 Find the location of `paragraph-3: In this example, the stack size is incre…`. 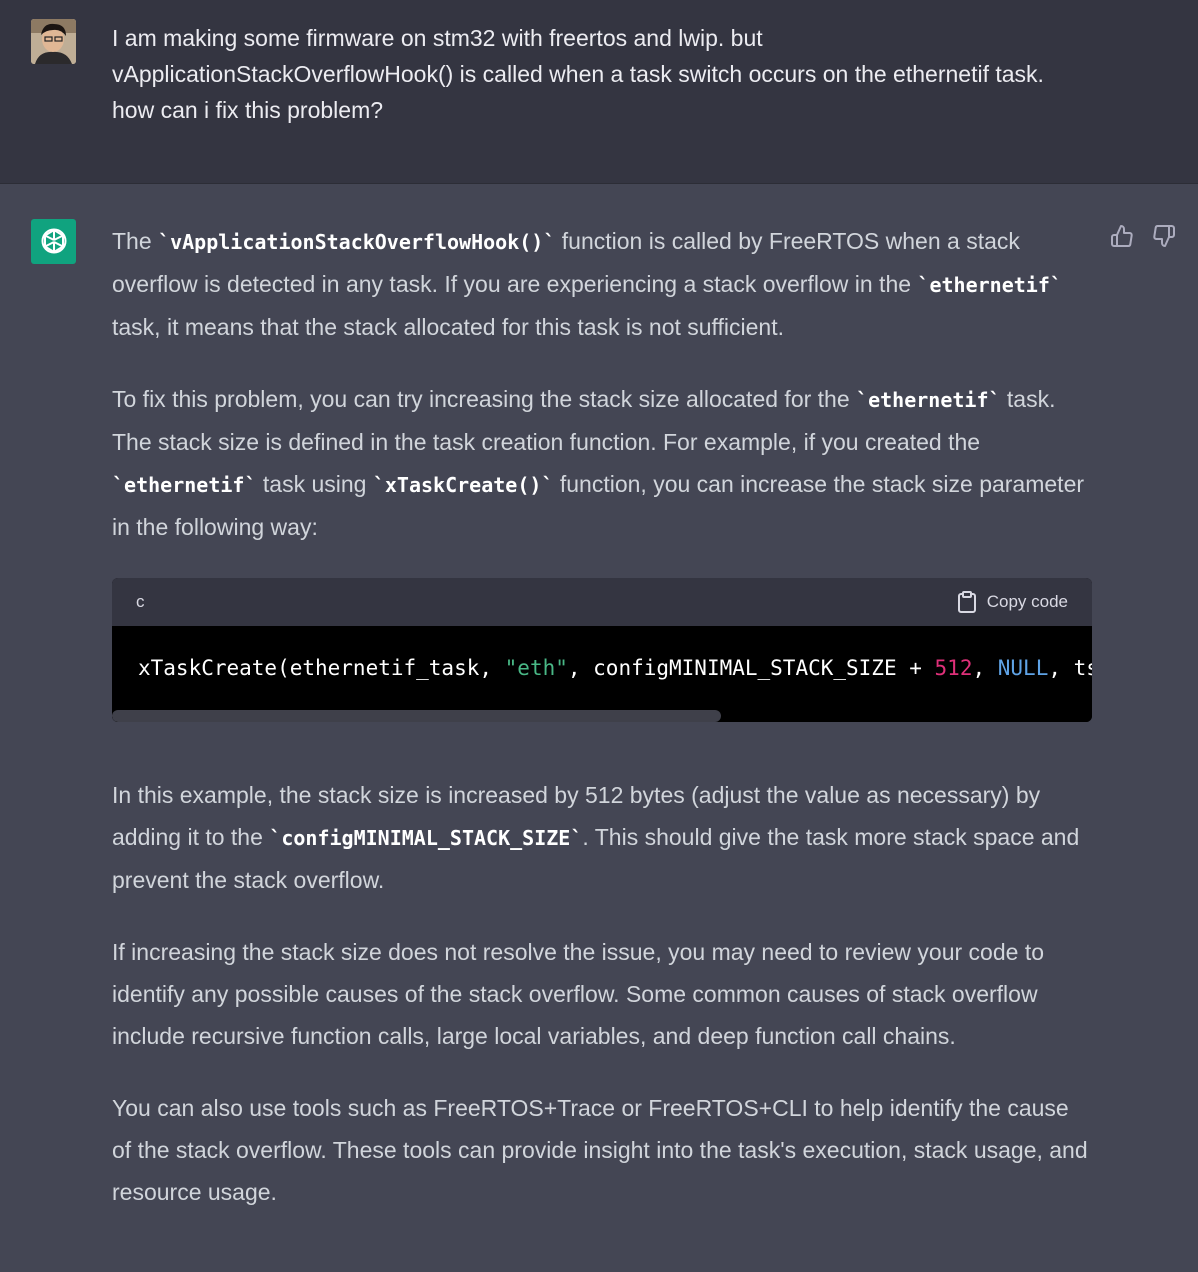

paragraph-3: In this example, the stack size is incre… is located at coordinates (602, 837).